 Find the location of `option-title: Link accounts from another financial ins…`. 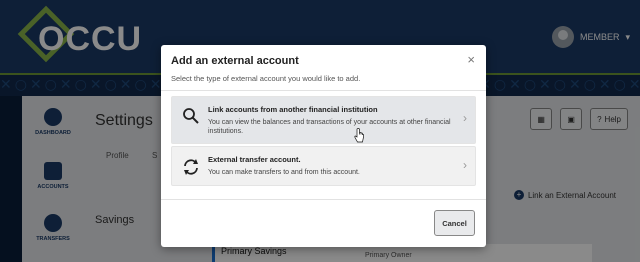

option-title: Link accounts from another financial ins… is located at coordinates (293, 109).